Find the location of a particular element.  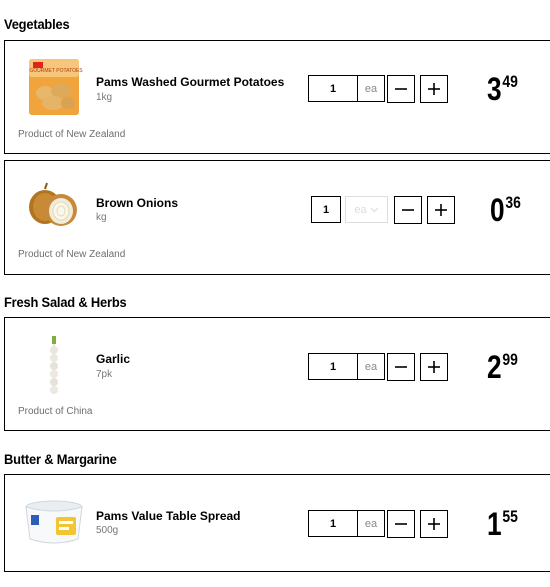

product-size: kg is located at coordinates (101, 217).